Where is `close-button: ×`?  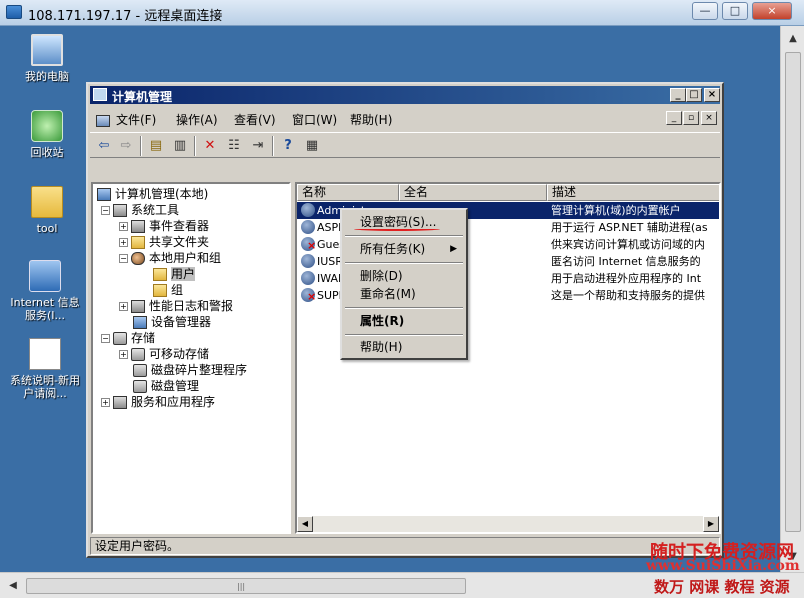
close-button: × is located at coordinates (712, 95).